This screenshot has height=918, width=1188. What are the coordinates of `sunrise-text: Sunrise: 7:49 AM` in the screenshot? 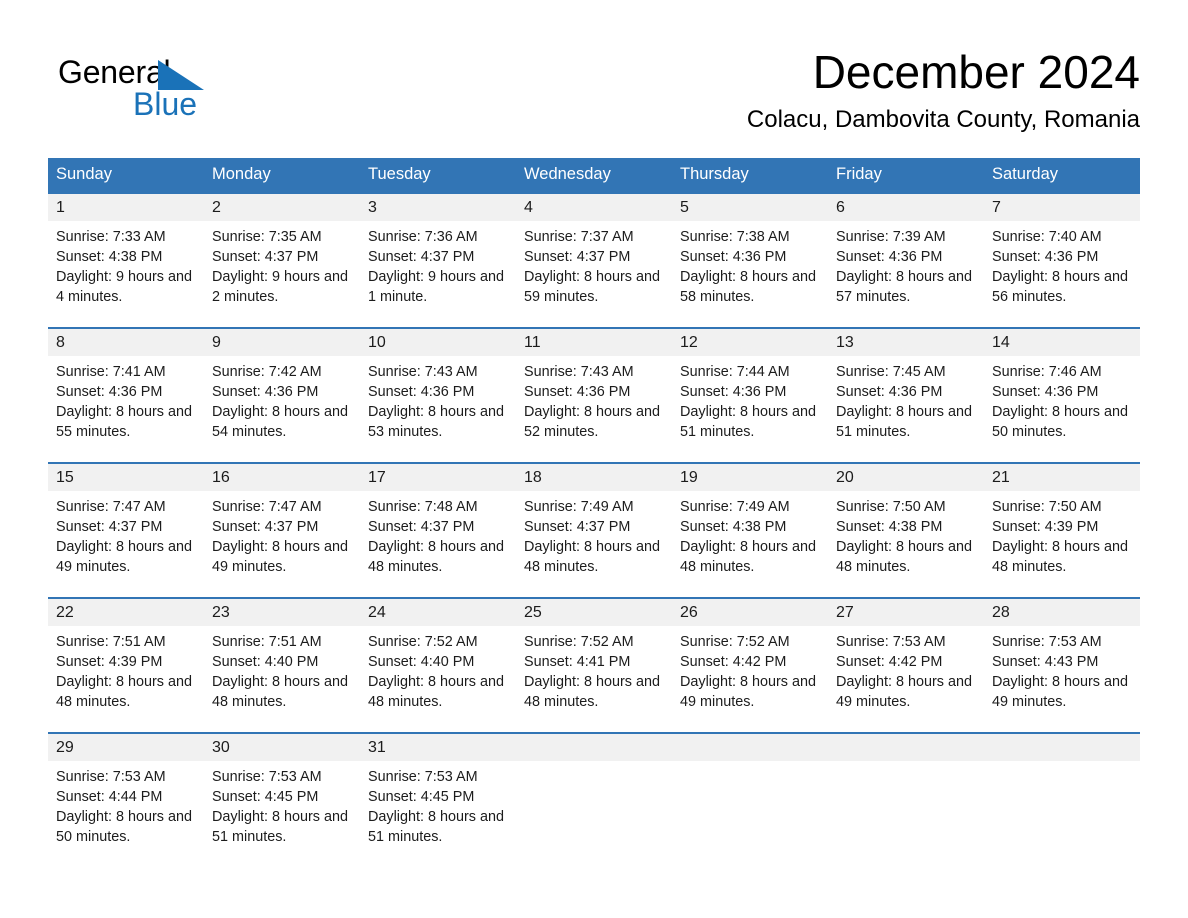 It's located at (579, 507).